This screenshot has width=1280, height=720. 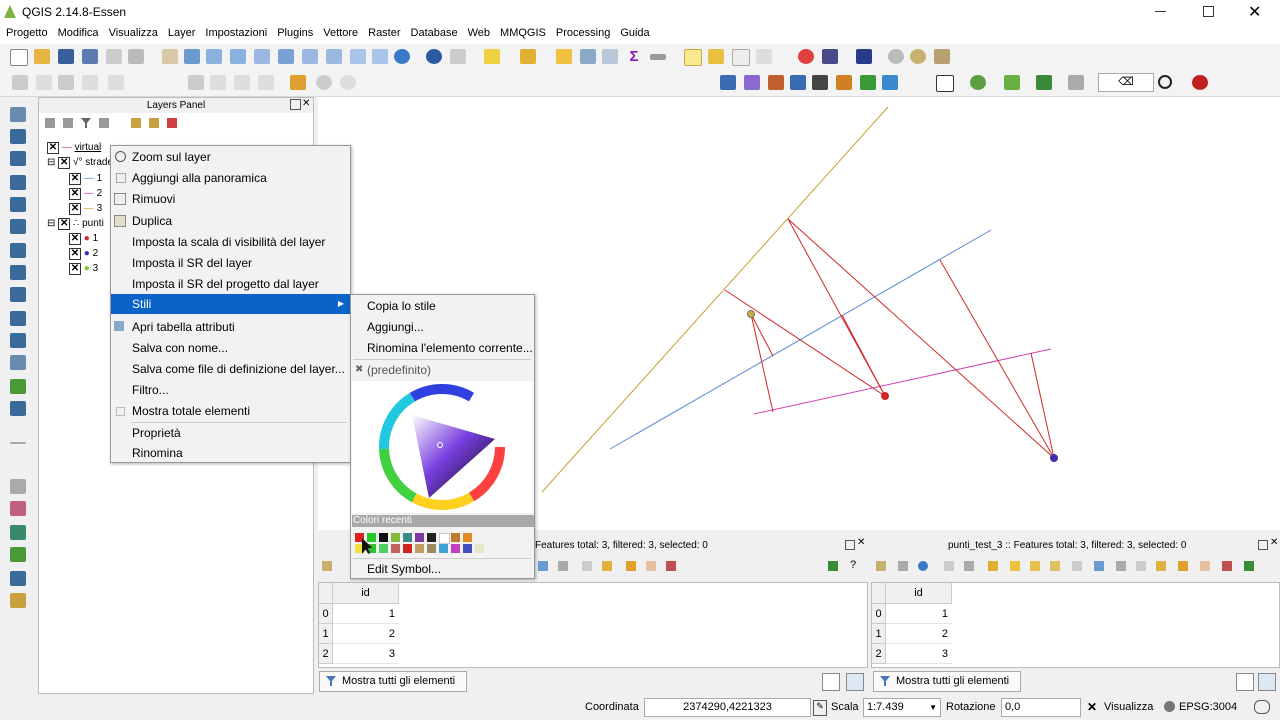 I want to click on layer-row-virtual: ✕ — virtual, so click(x=74, y=147).